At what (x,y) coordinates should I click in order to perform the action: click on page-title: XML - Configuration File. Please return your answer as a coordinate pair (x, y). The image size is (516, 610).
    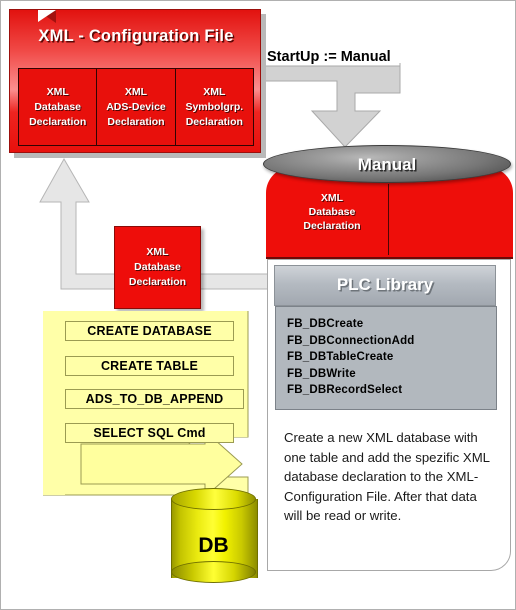
    Looking at the image, I should click on (136, 36).